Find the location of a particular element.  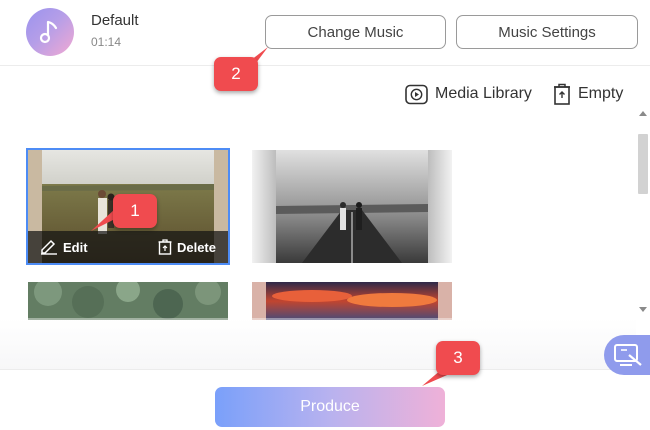

screen-capture-icon is located at coordinates (628, 355).